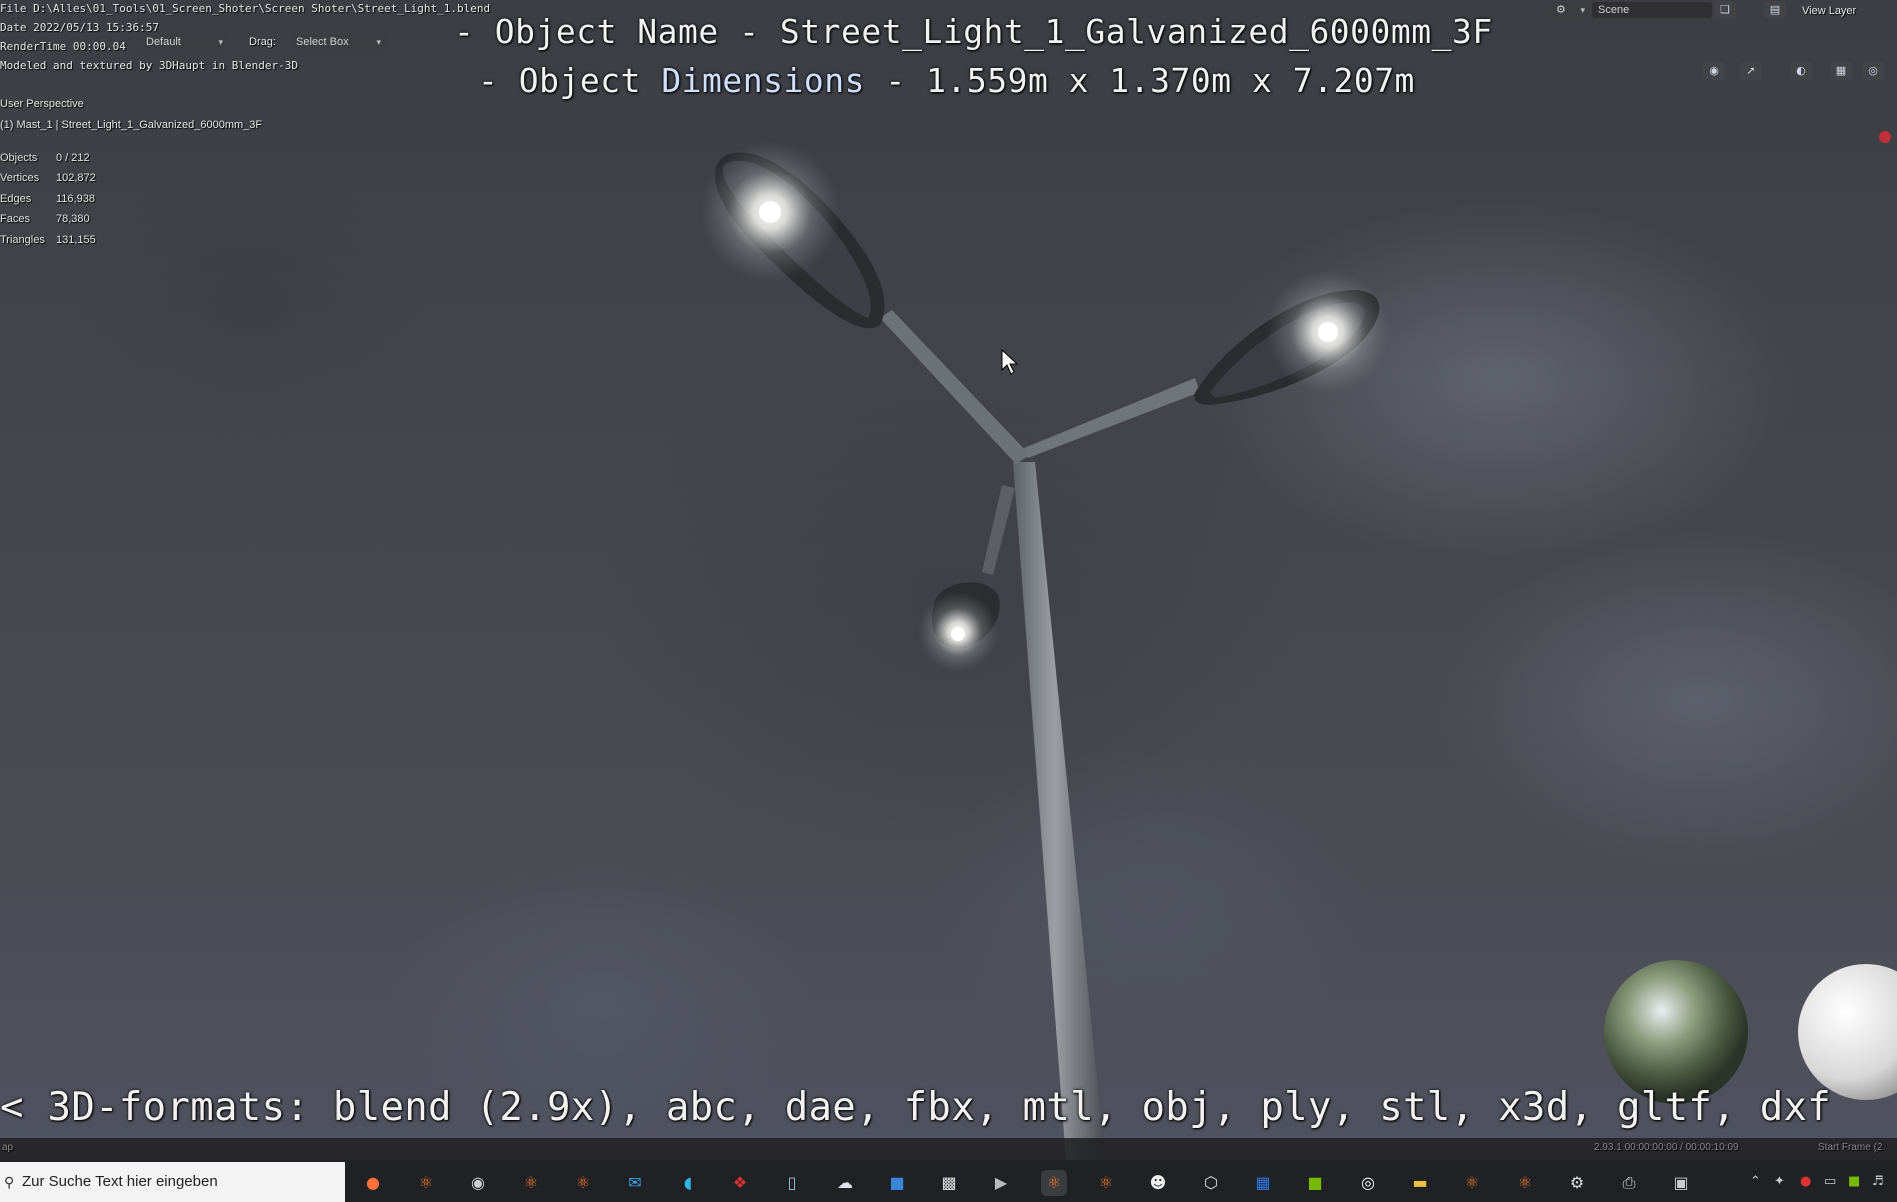 Image resolution: width=1897 pixels, height=1202 pixels. Describe the element at coordinates (9, 1182) in the screenshot. I see `search-icon: ⚲` at that location.